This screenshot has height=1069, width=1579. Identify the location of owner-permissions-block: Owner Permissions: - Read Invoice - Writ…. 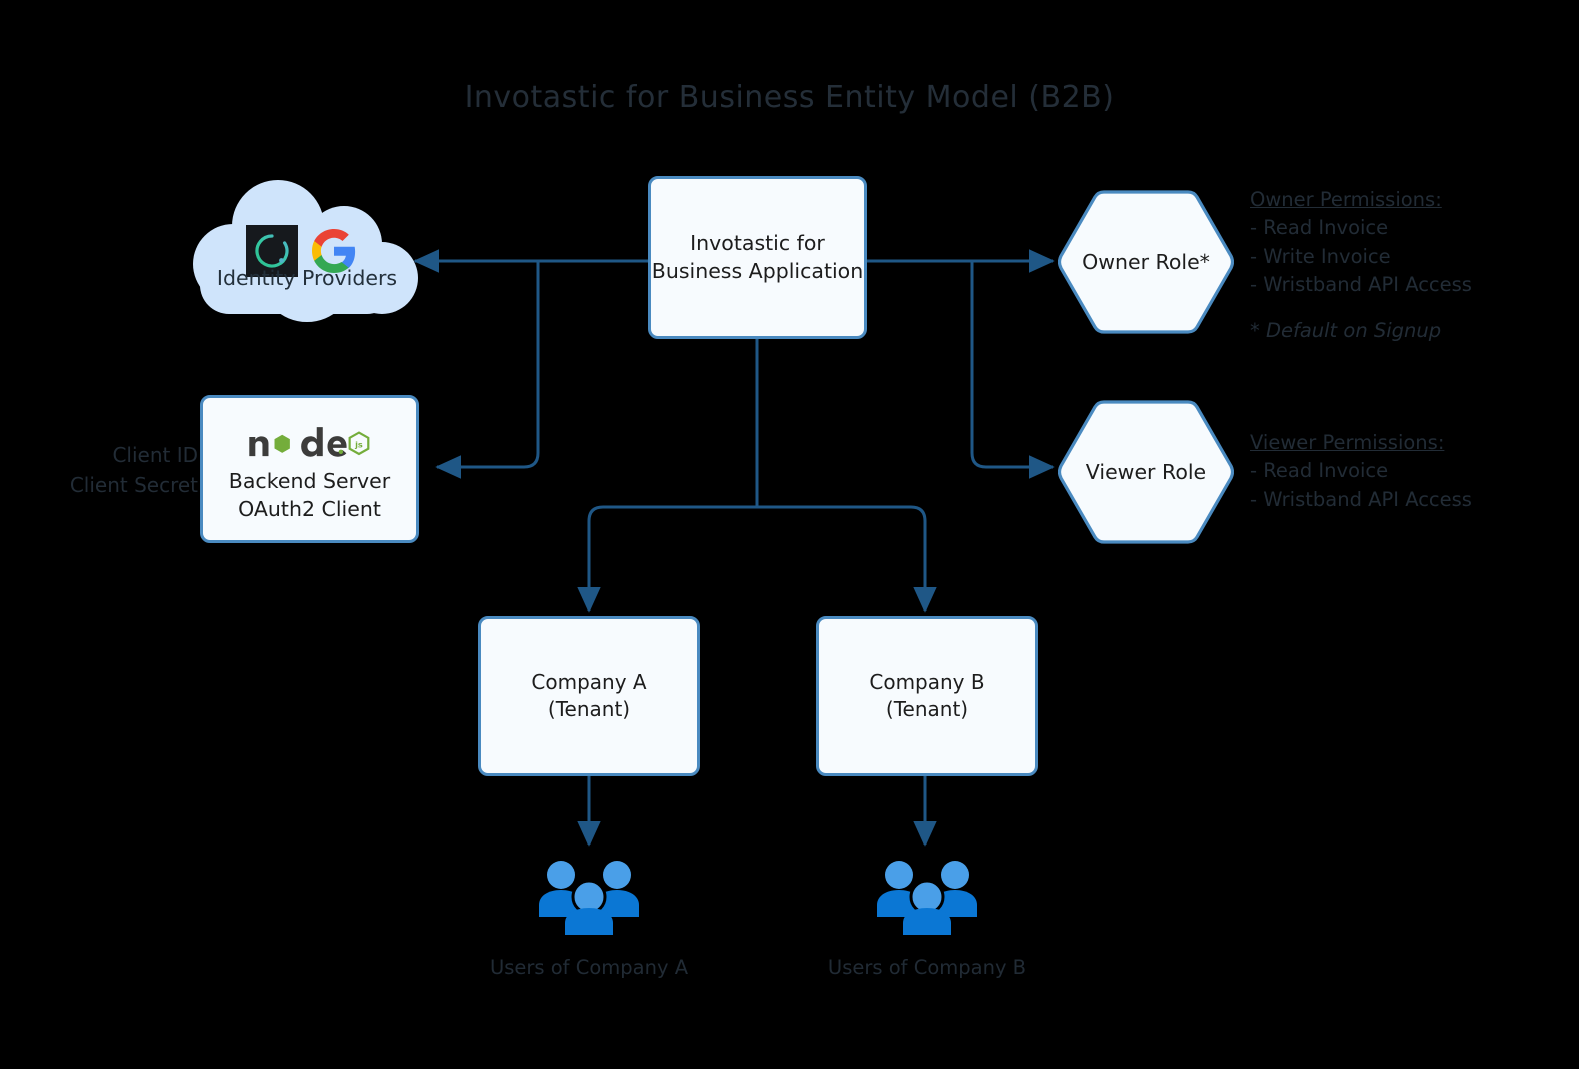
(1410, 265).